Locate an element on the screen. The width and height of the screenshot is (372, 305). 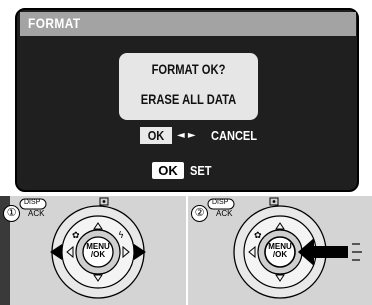
menu-ok-label-2: MENU /OK is located at coordinates (280, 251).